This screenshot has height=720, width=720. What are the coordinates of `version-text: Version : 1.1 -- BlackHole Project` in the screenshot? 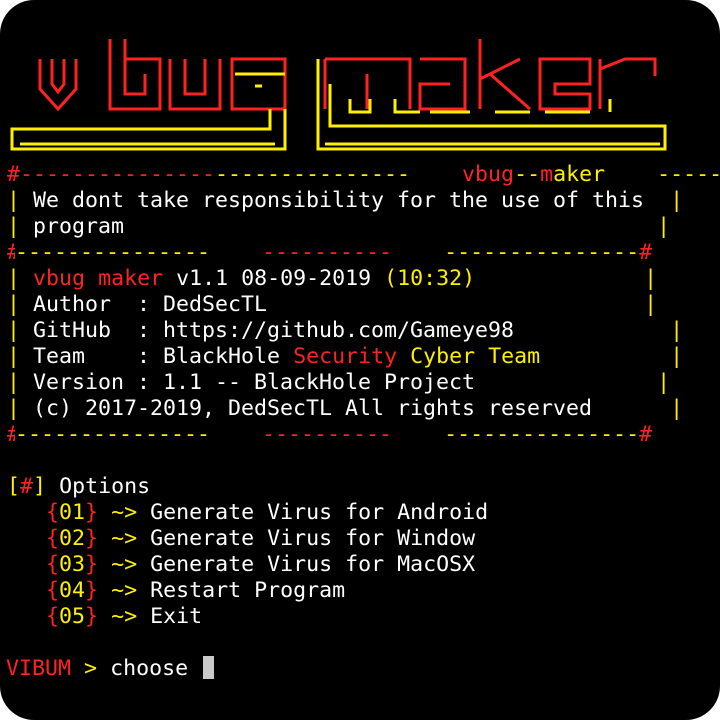 It's located at (254, 382).